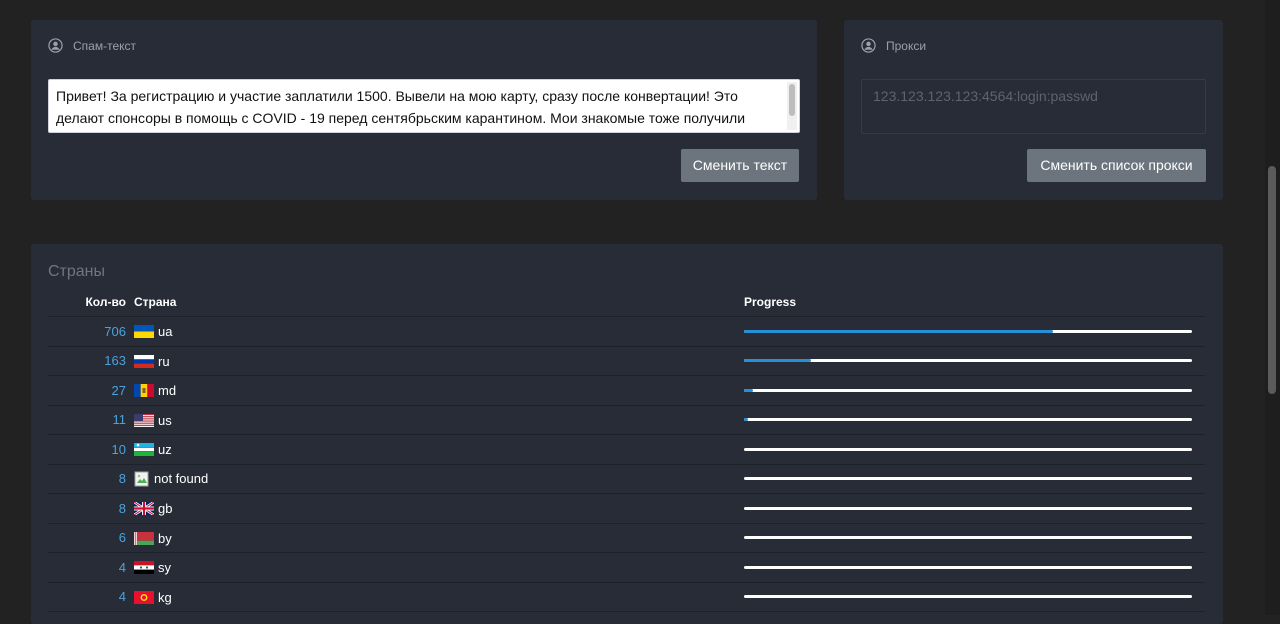  I want to click on header-country: Страна, so click(439, 302).